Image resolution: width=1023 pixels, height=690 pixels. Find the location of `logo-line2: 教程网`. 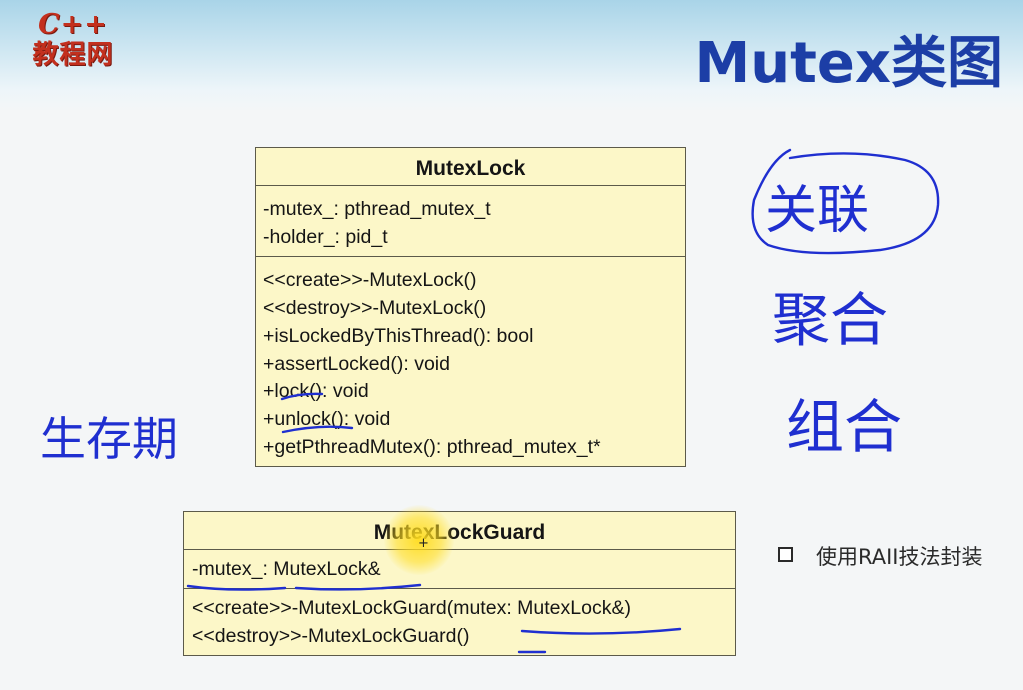

logo-line2: 教程网 is located at coordinates (73, 55).